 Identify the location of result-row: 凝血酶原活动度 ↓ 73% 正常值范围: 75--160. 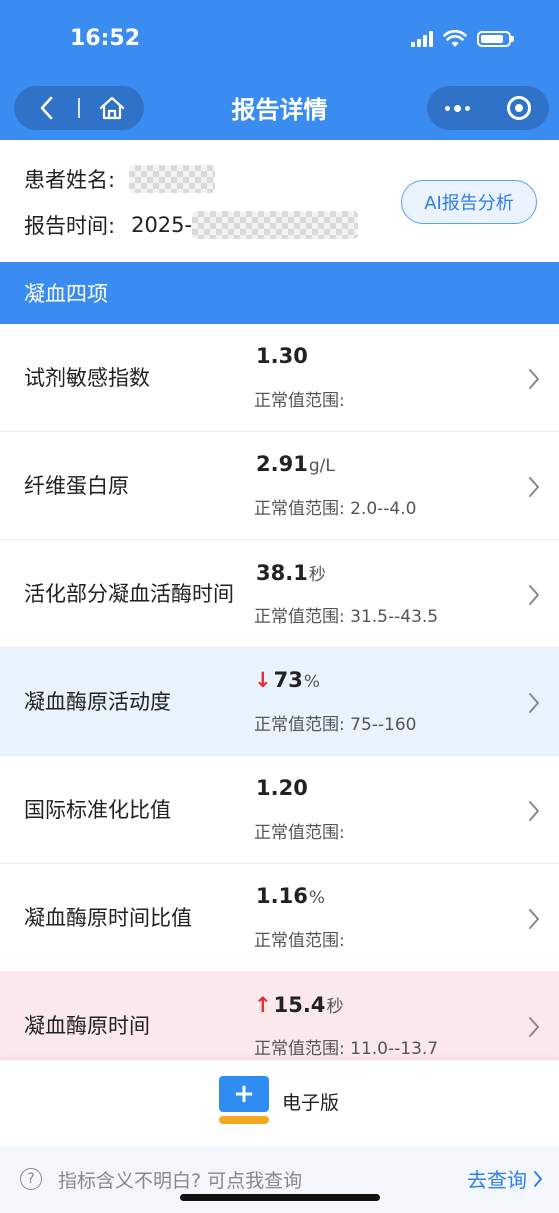
(279, 702).